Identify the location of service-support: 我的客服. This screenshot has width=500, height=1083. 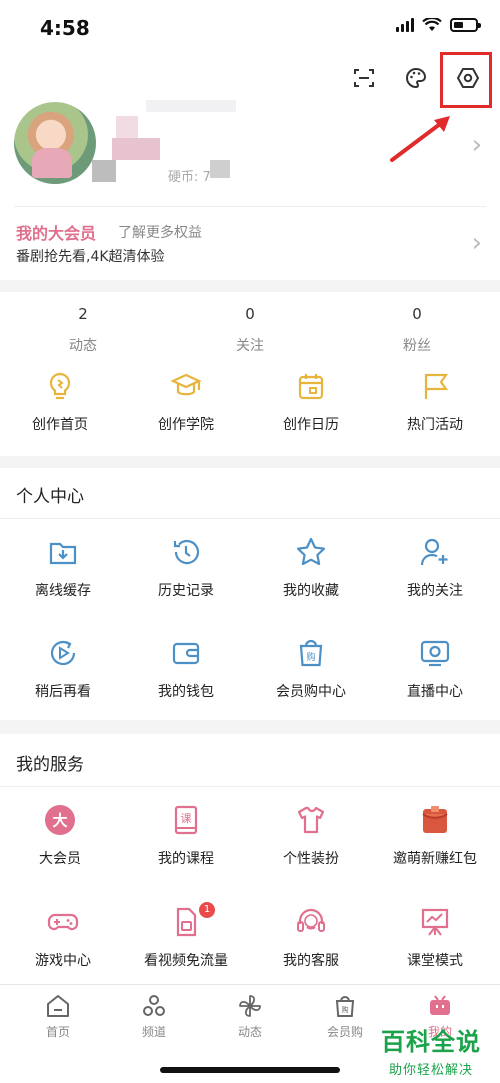
(311, 938).